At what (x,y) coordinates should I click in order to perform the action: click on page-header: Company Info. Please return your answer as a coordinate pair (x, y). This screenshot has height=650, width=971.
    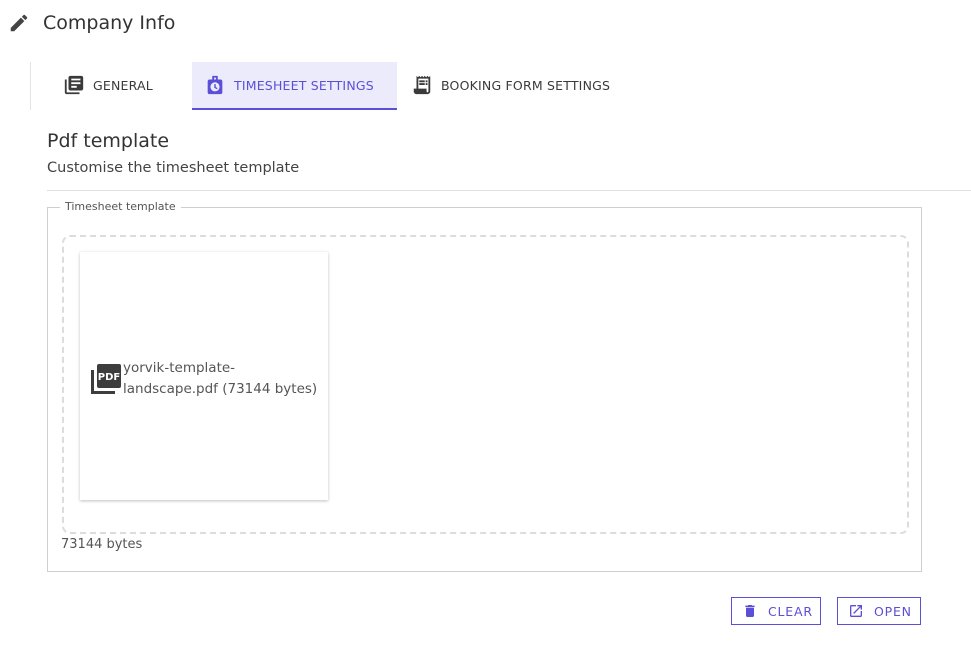
    Looking at the image, I should click on (91, 23).